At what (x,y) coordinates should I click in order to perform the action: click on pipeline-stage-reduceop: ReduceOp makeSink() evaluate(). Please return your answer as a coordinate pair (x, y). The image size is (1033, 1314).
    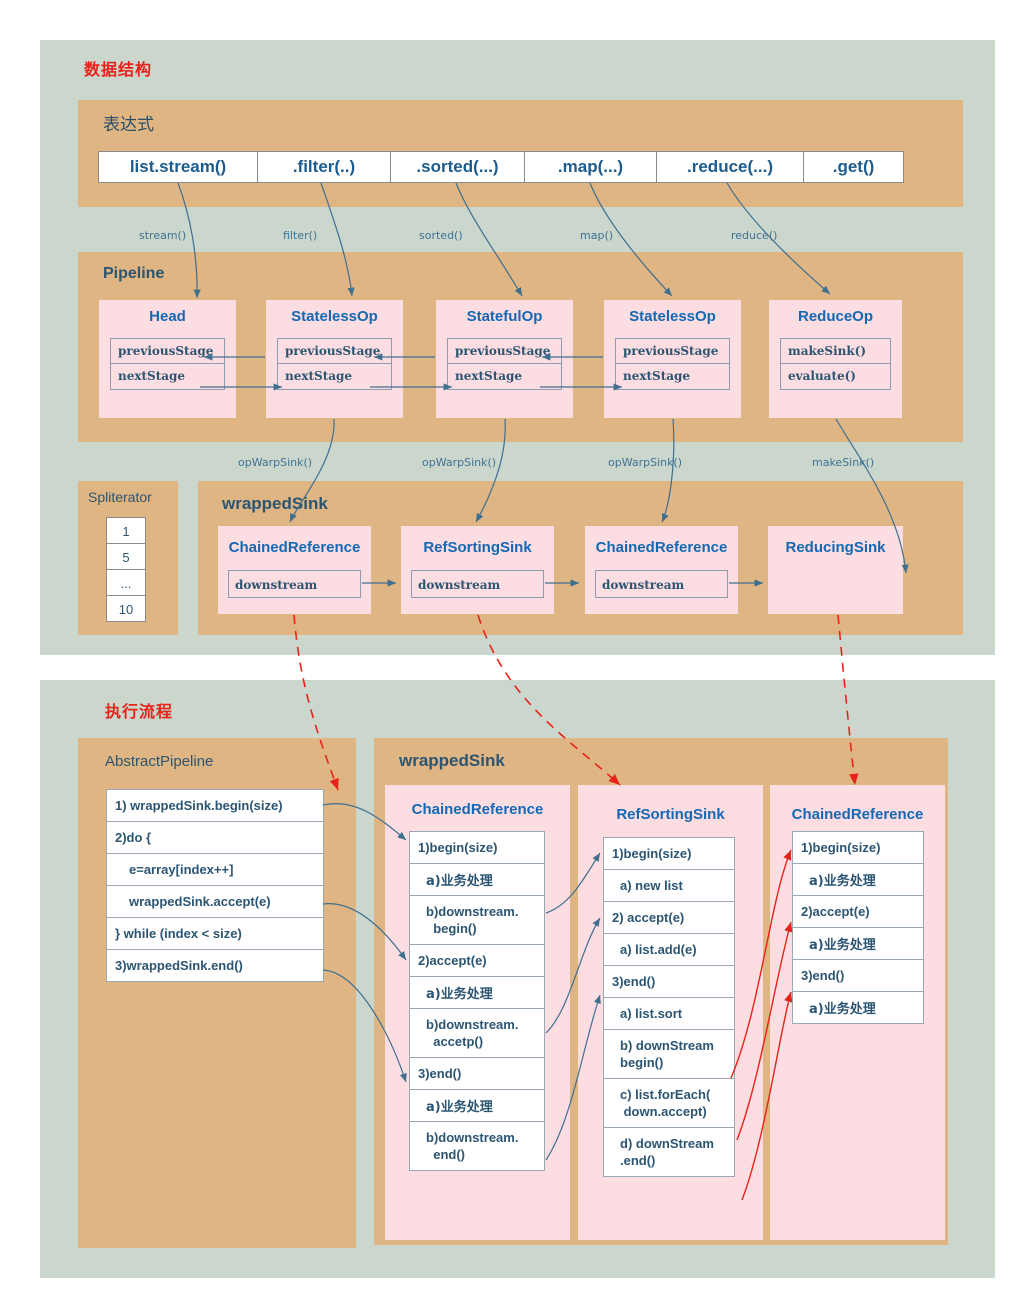
    Looking at the image, I should click on (835, 359).